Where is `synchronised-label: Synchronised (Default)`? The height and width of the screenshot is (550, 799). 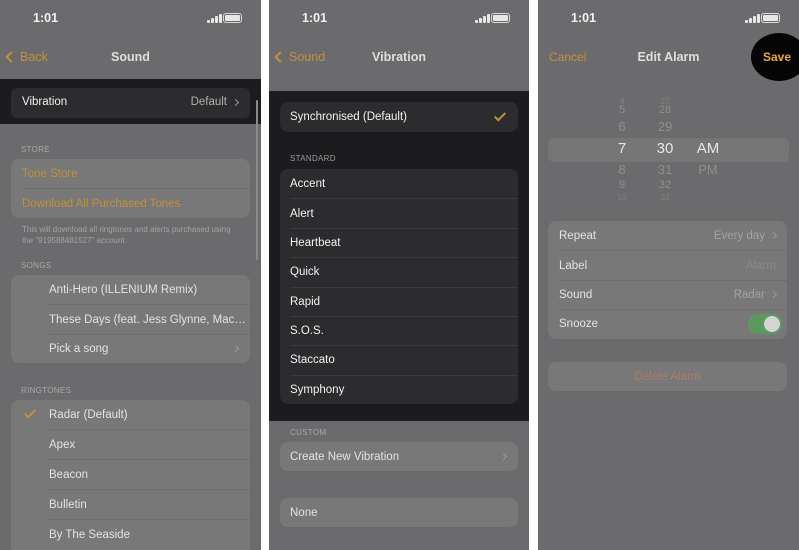 synchronised-label: Synchronised (Default) is located at coordinates (348, 117).